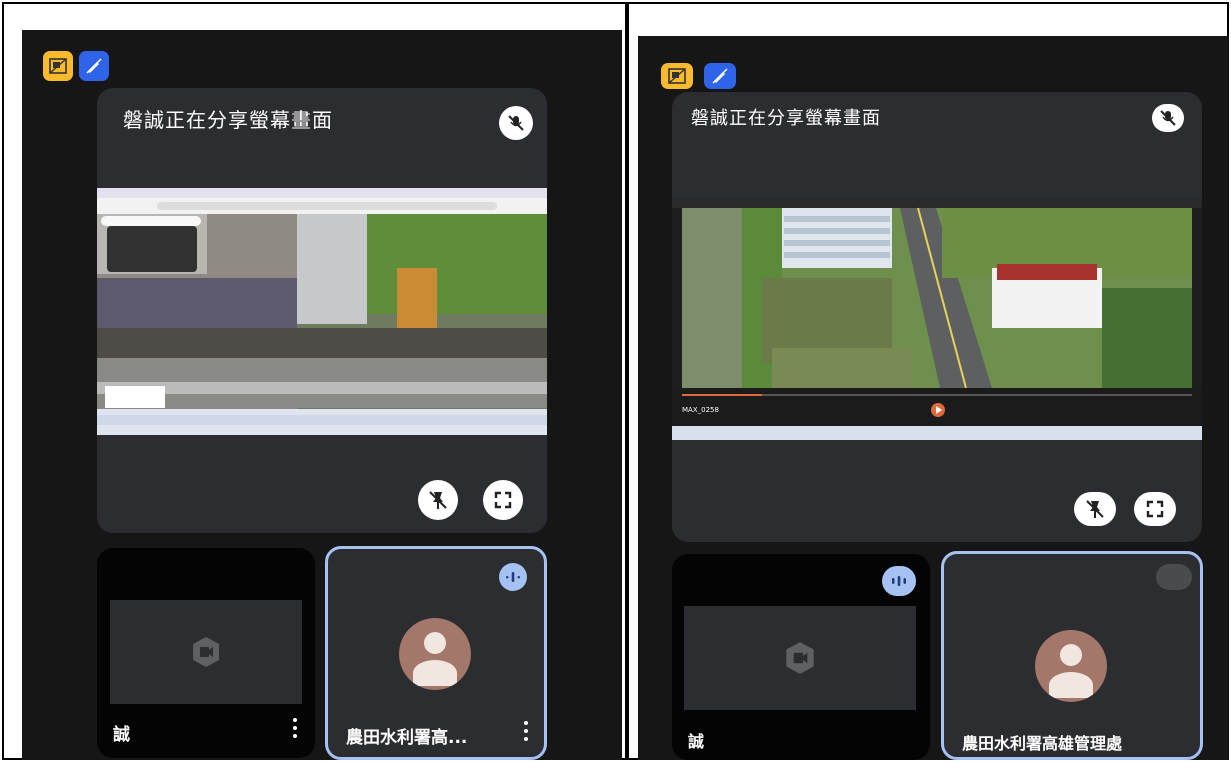  Describe the element at coordinates (1042, 743) in the screenshot. I see `participant-name: 農田水利署高雄管理處` at that location.